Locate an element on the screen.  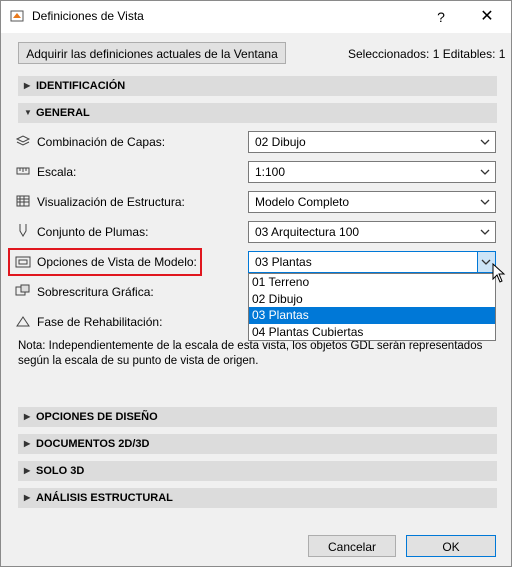
window-title: Definiciones de Vista is located at coordinates (88, 16).